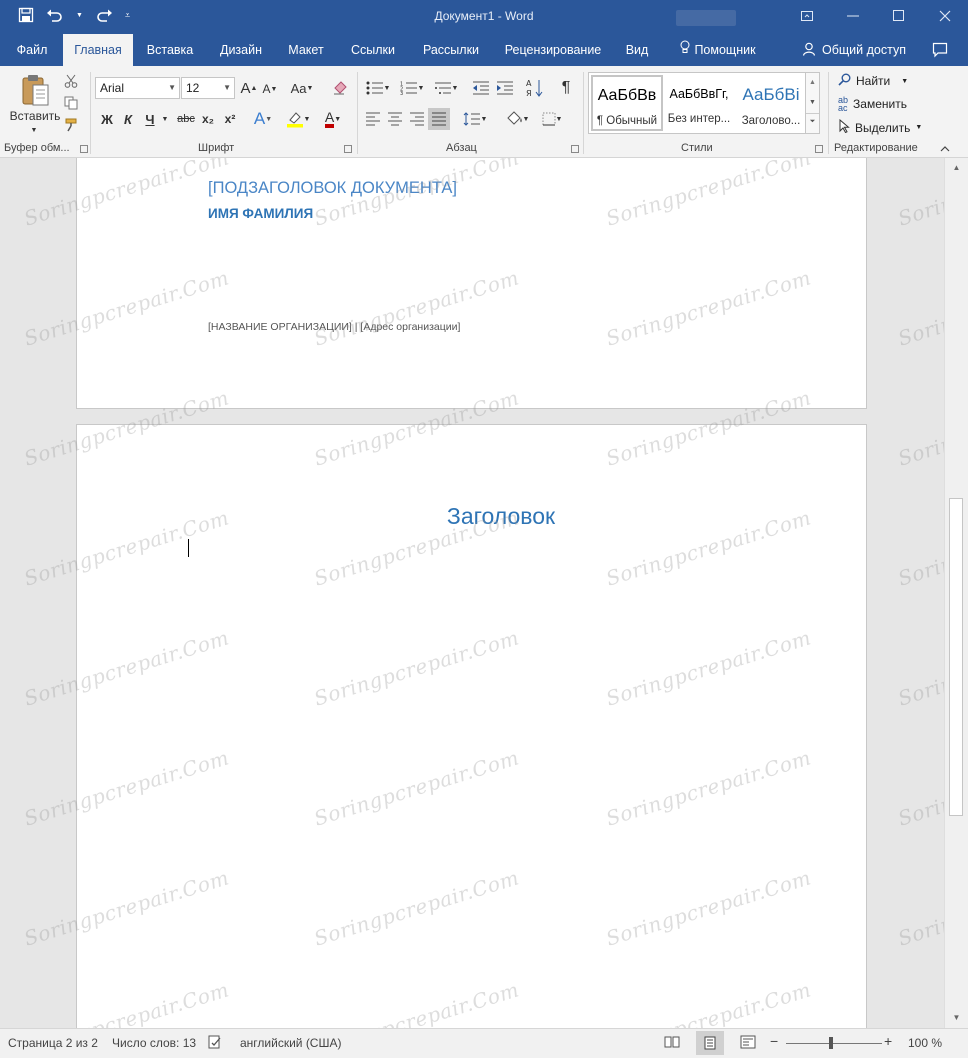  What do you see at coordinates (834, 1043) in the screenshot?
I see `zoom-slider-track` at bounding box center [834, 1043].